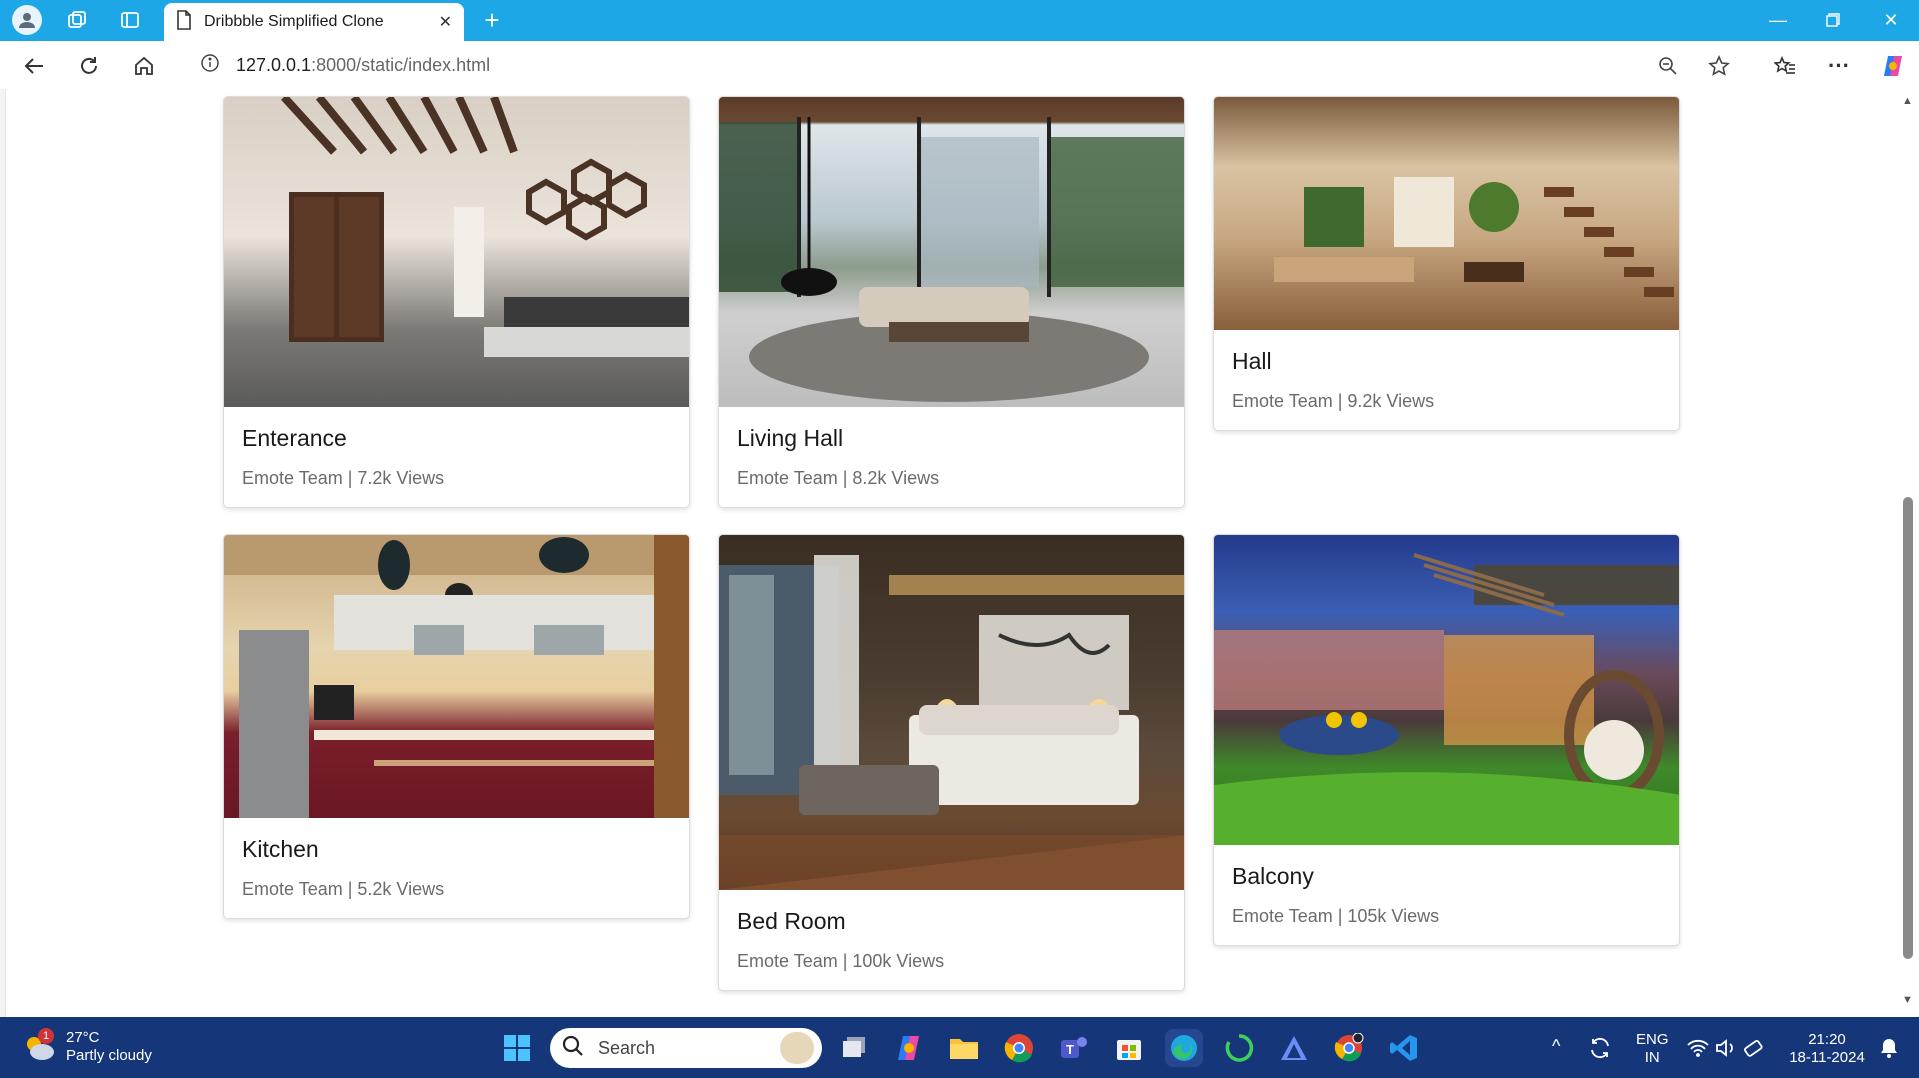  What do you see at coordinates (1668, 66) in the screenshot?
I see `zoom-icon` at bounding box center [1668, 66].